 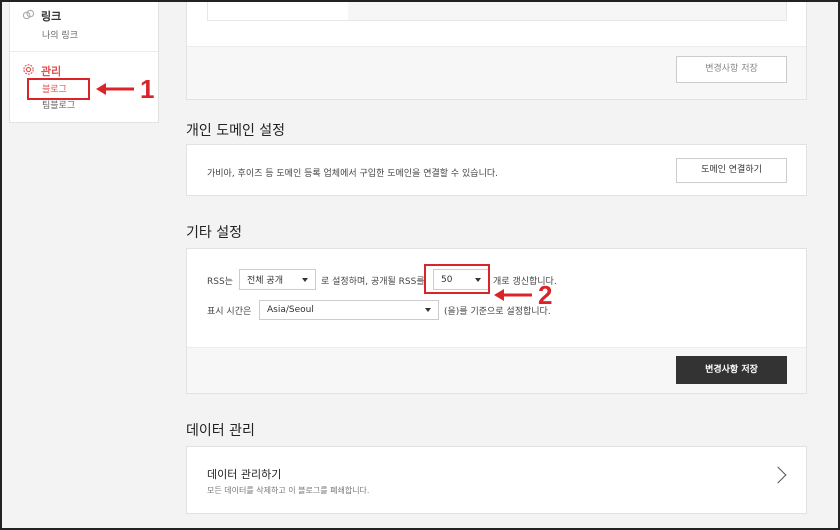 I want to click on connect-domain-button: 도메인 연결하기, so click(x=731, y=170).